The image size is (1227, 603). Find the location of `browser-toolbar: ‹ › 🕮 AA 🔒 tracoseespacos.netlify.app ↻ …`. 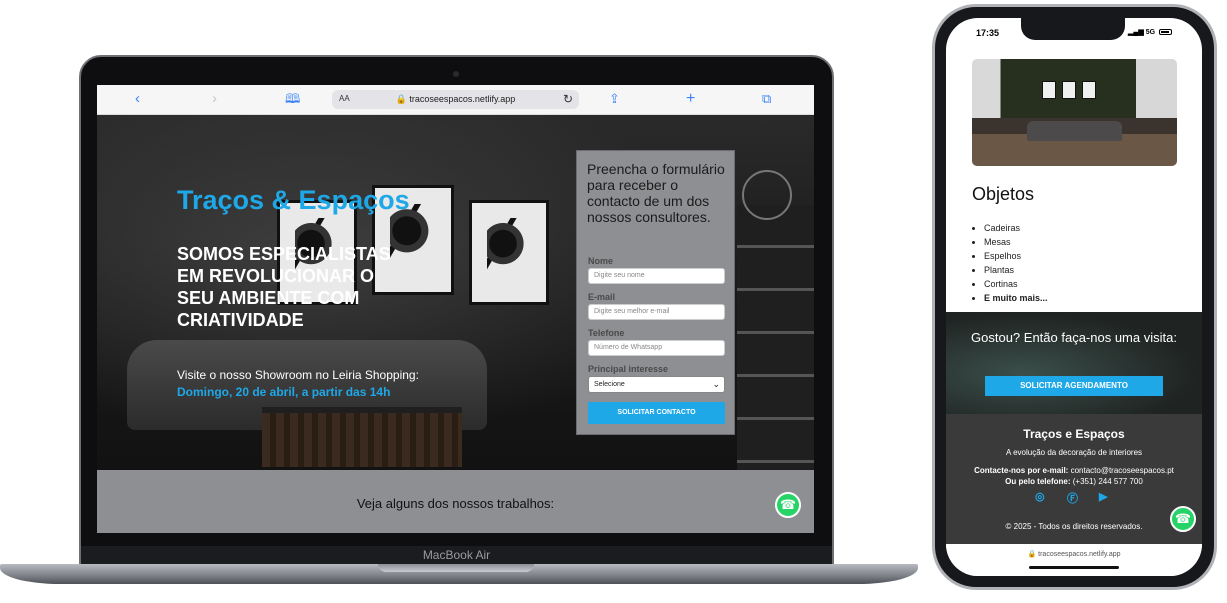

browser-toolbar: ‹ › 🕮 AA 🔒 tracoseespacos.netlify.app ↻ … is located at coordinates (455, 100).